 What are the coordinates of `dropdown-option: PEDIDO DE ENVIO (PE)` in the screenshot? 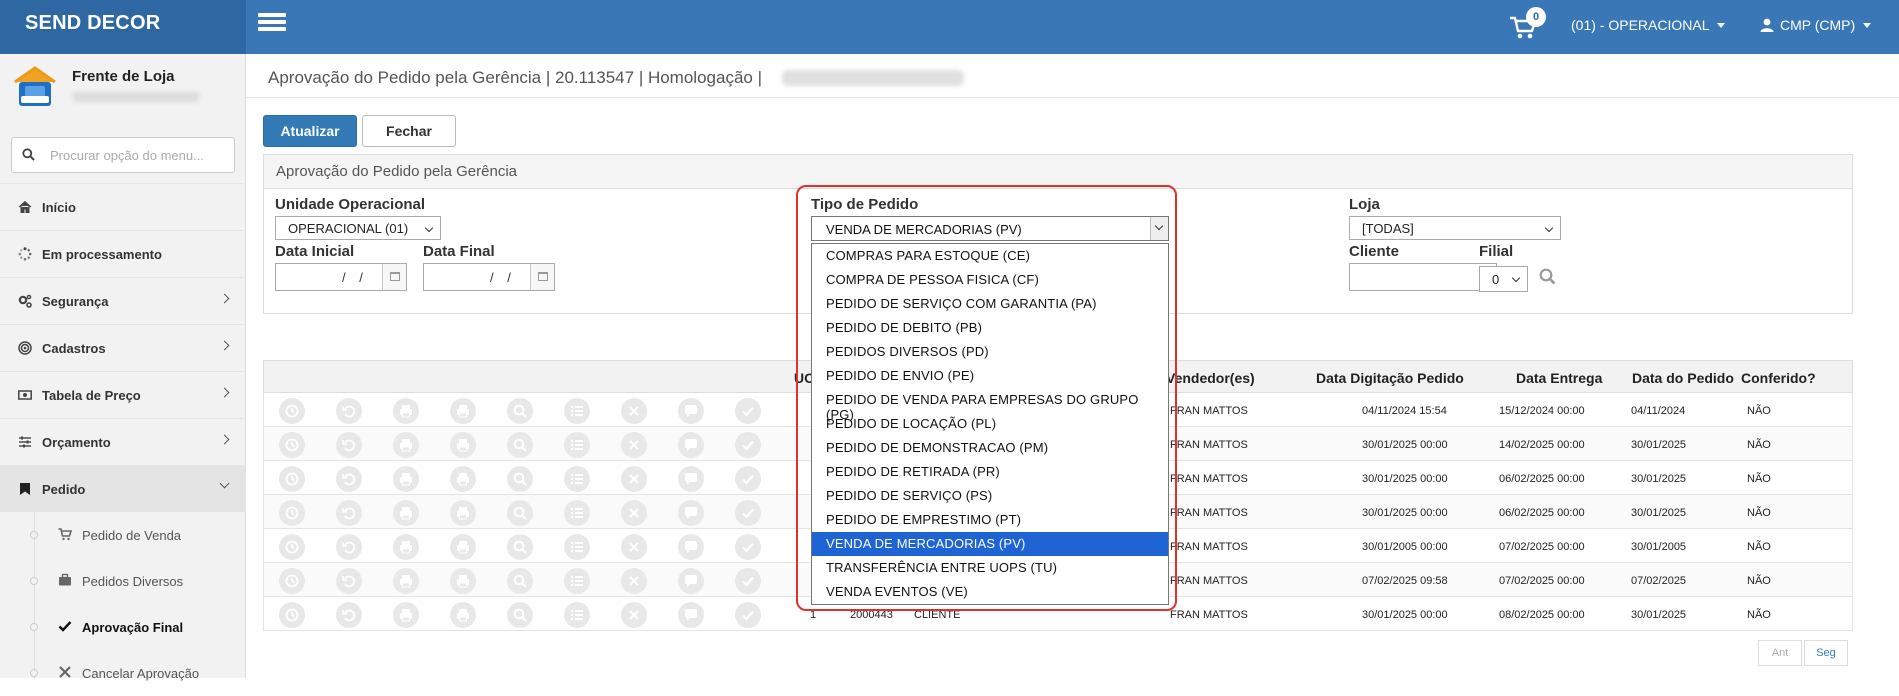 It's located at (990, 376).